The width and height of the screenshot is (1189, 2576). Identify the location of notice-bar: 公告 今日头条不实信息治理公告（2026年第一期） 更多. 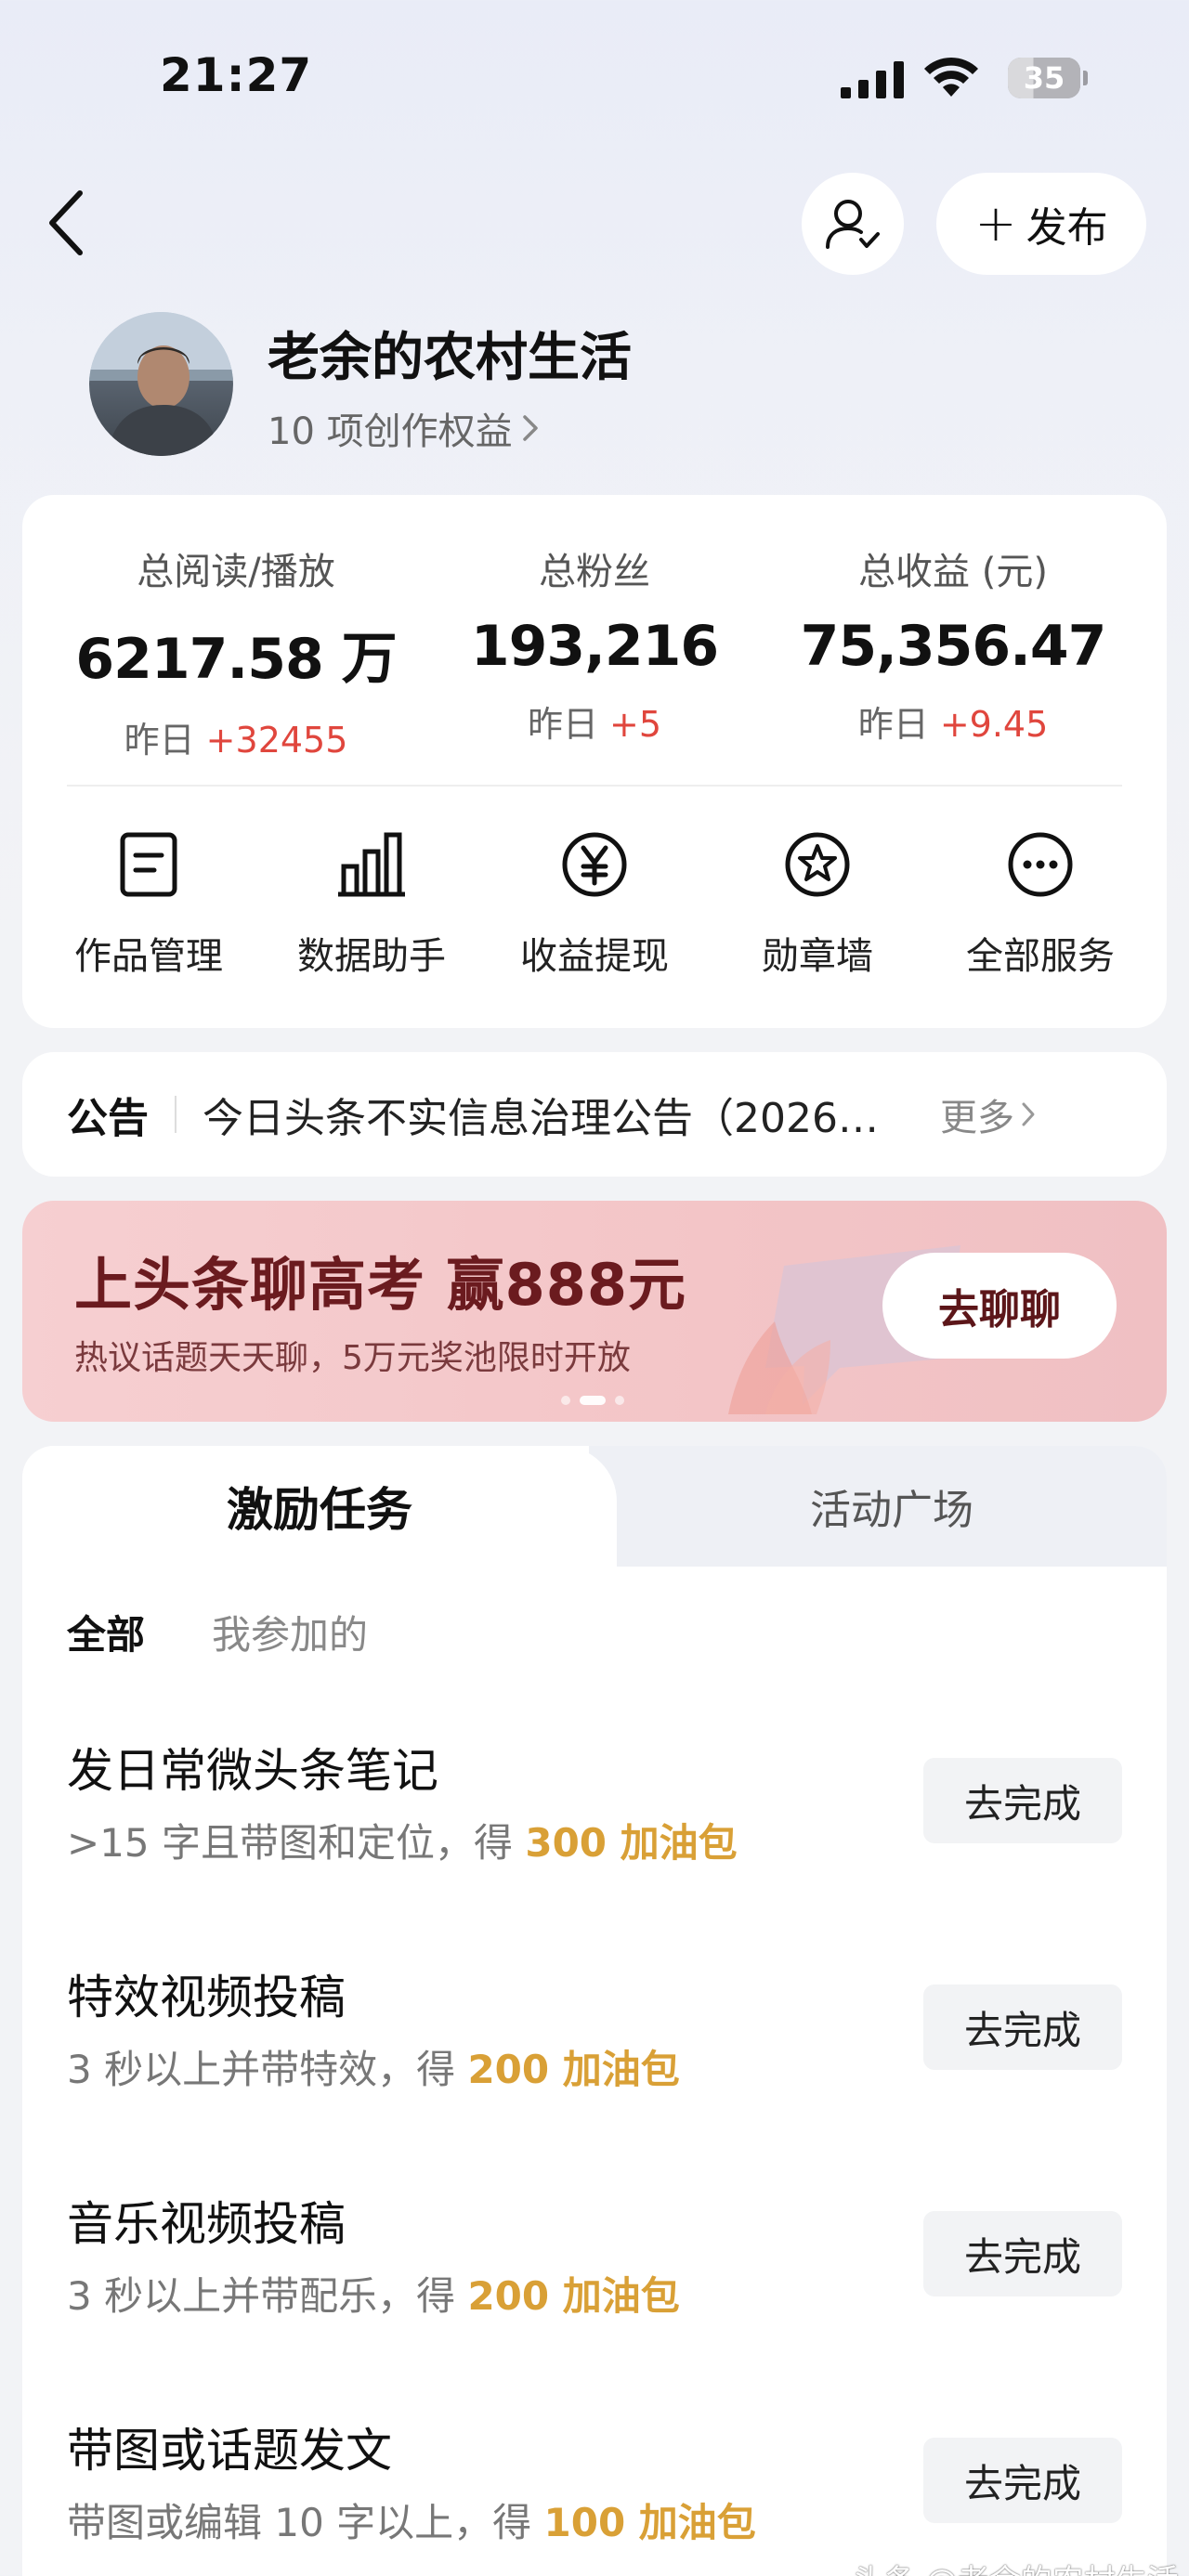
(594, 1115).